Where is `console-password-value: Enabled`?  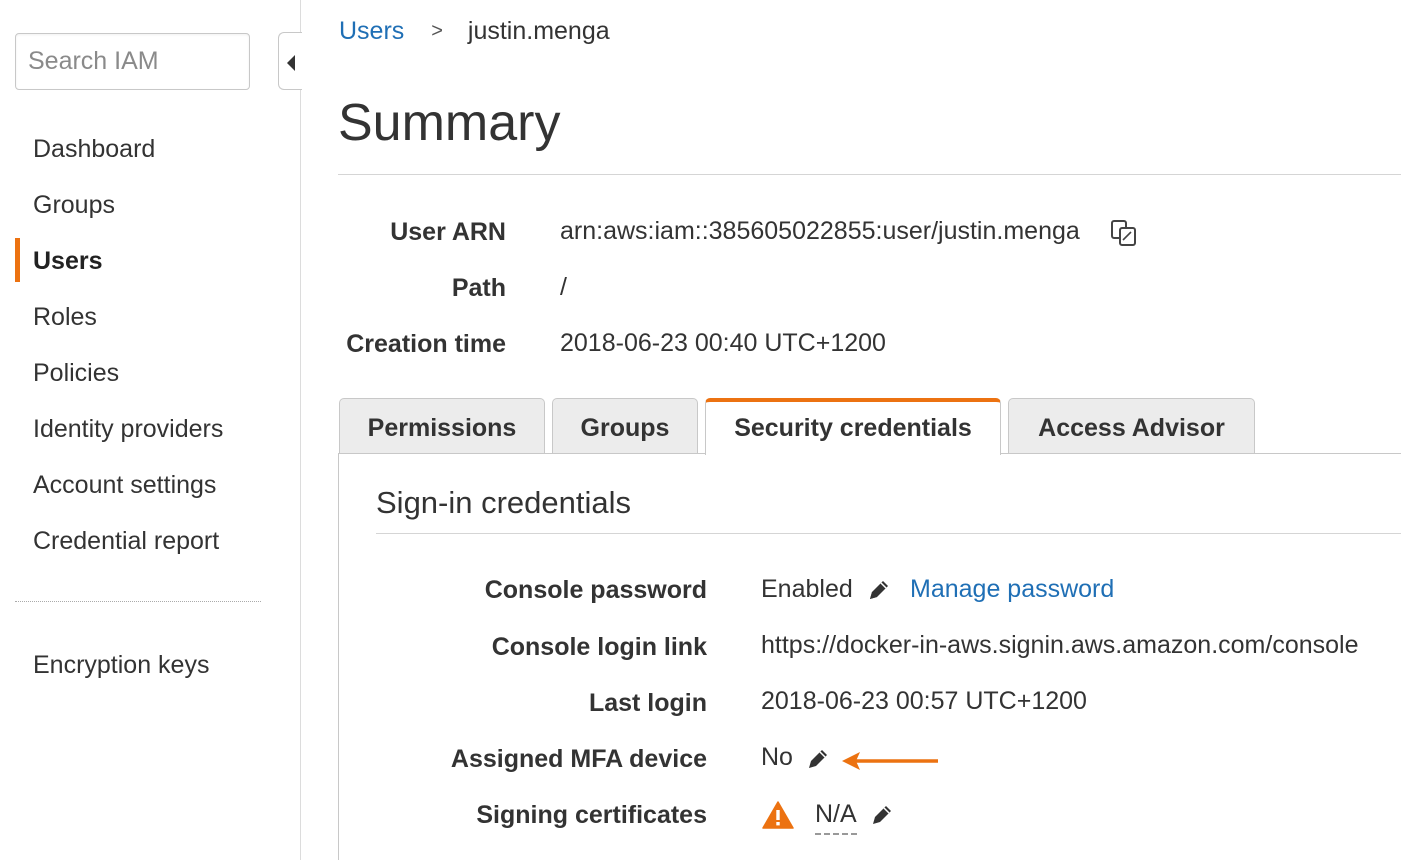
console-password-value: Enabled is located at coordinates (807, 589).